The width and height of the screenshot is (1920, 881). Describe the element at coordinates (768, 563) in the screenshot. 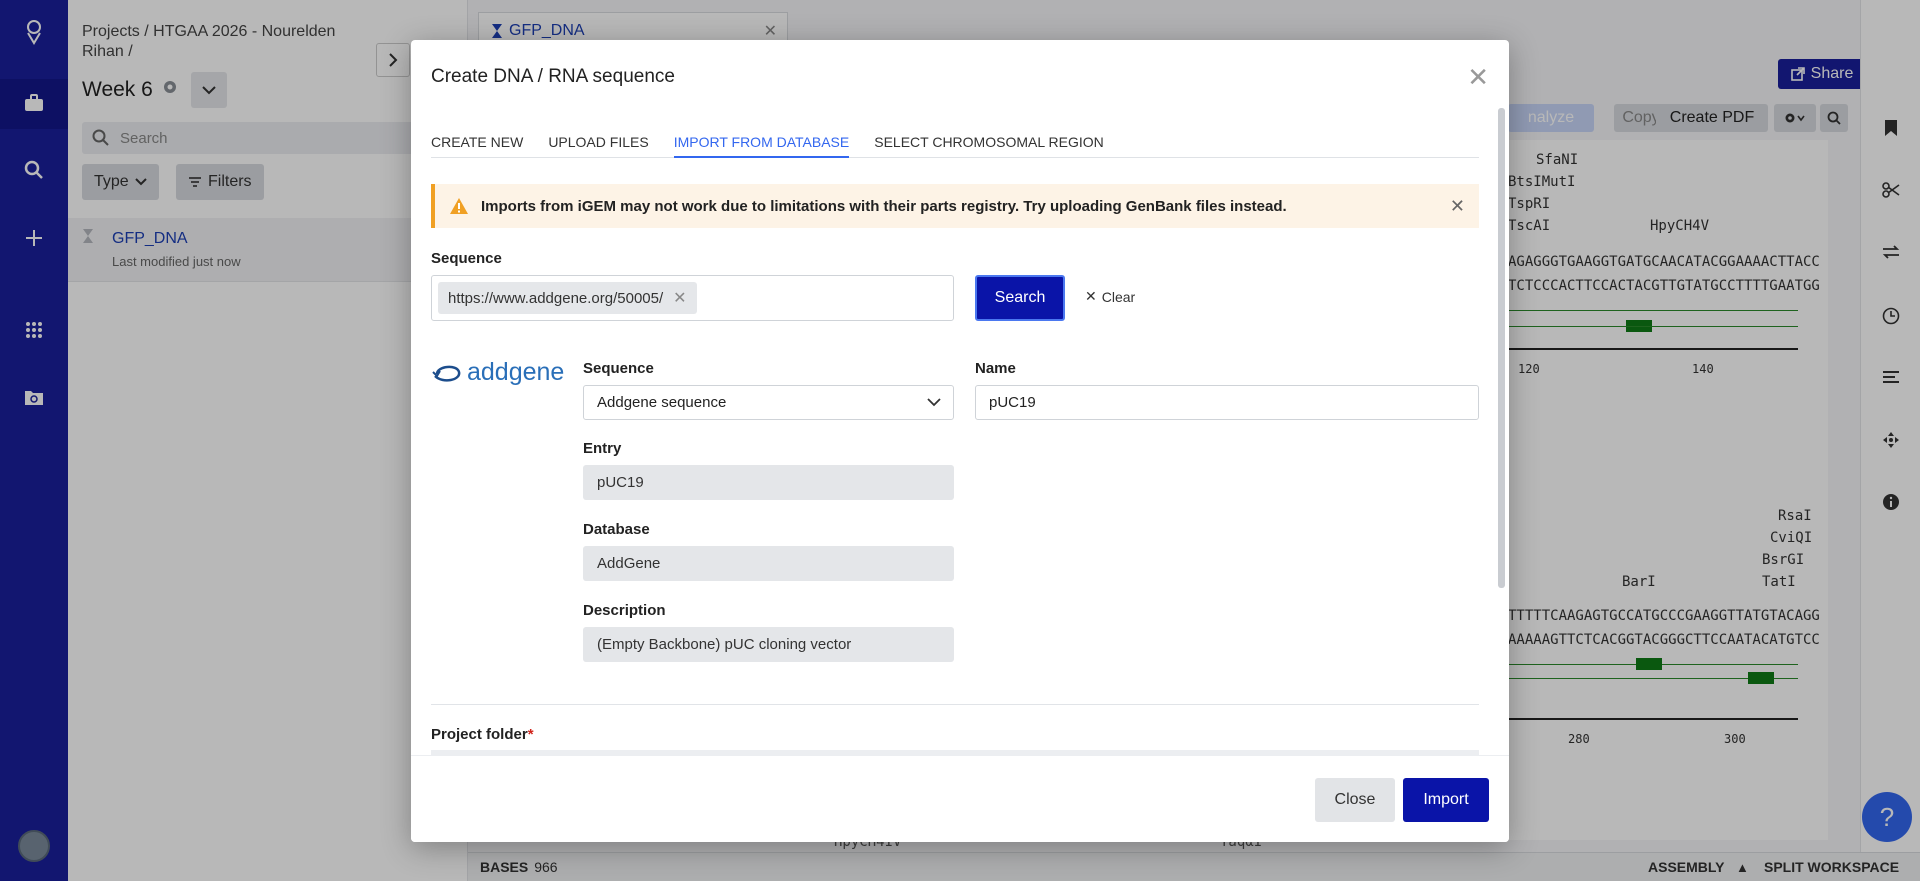

I see `database-field: AddGene` at that location.